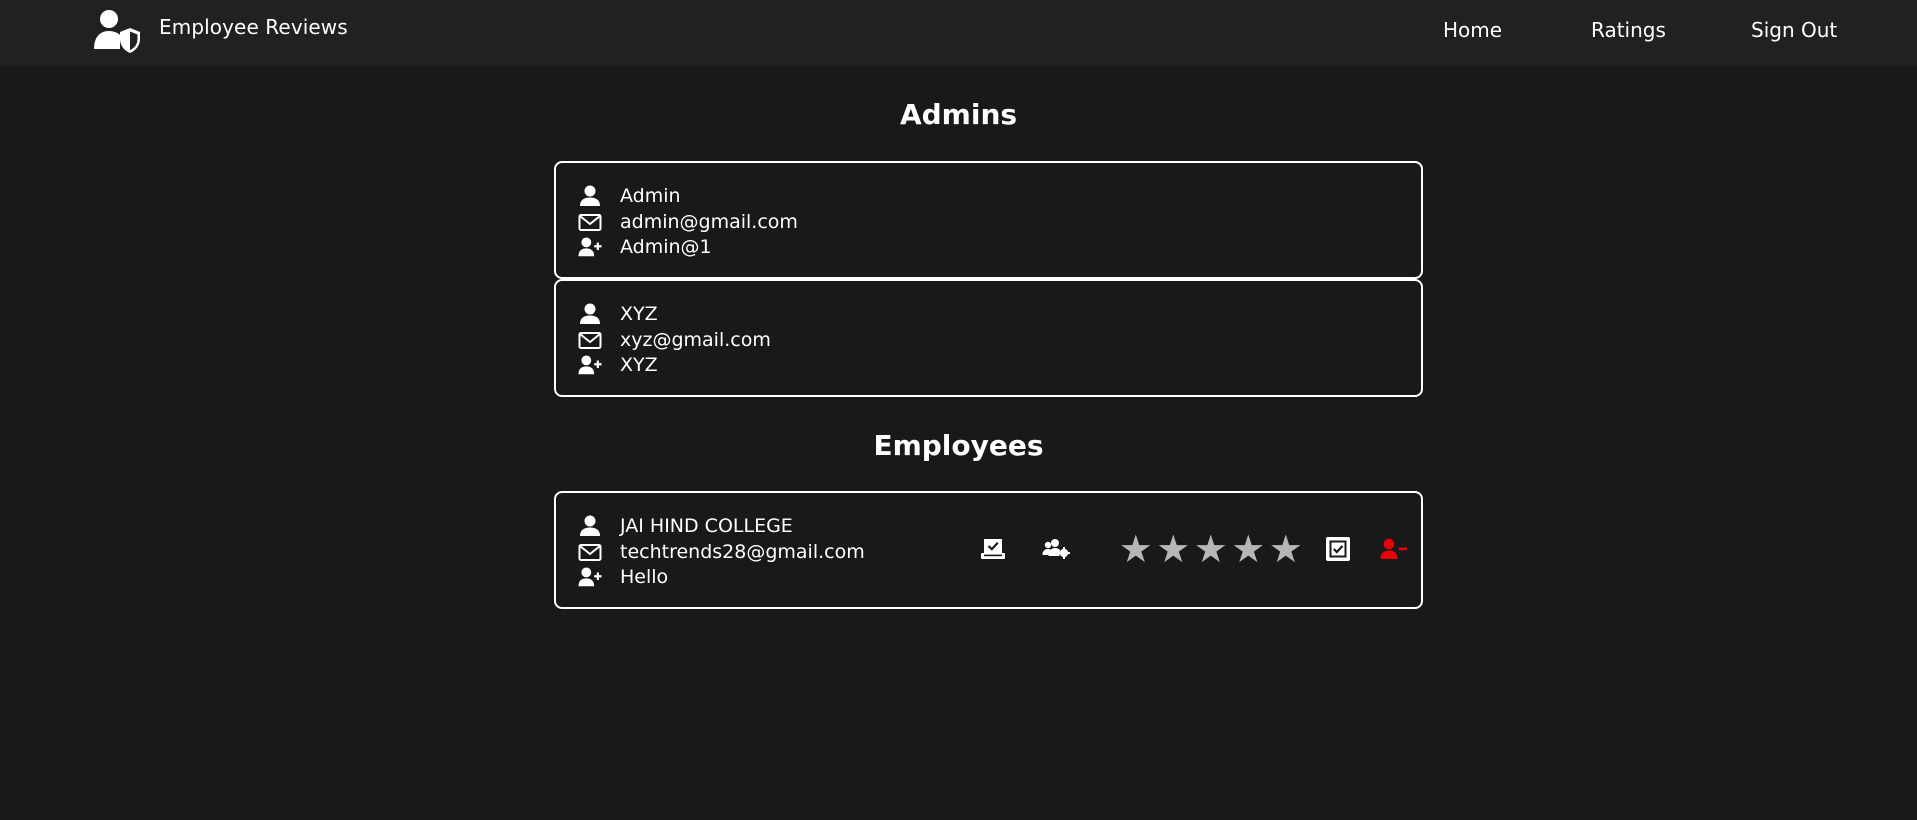 The height and width of the screenshot is (820, 1917). I want to click on remove-user-icon, so click(1394, 549).